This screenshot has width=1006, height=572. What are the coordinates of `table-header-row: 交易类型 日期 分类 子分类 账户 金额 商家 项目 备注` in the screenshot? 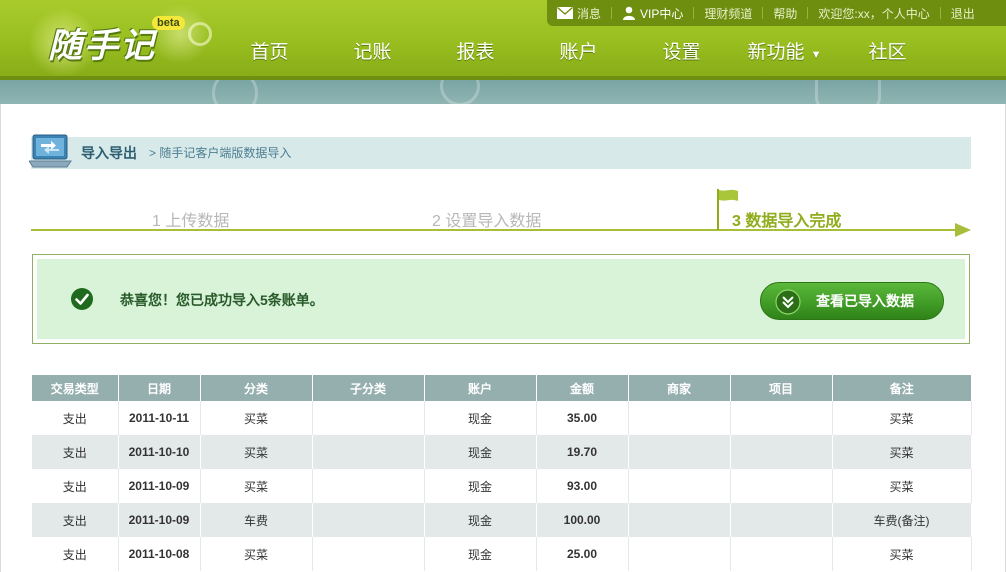 It's located at (501, 388).